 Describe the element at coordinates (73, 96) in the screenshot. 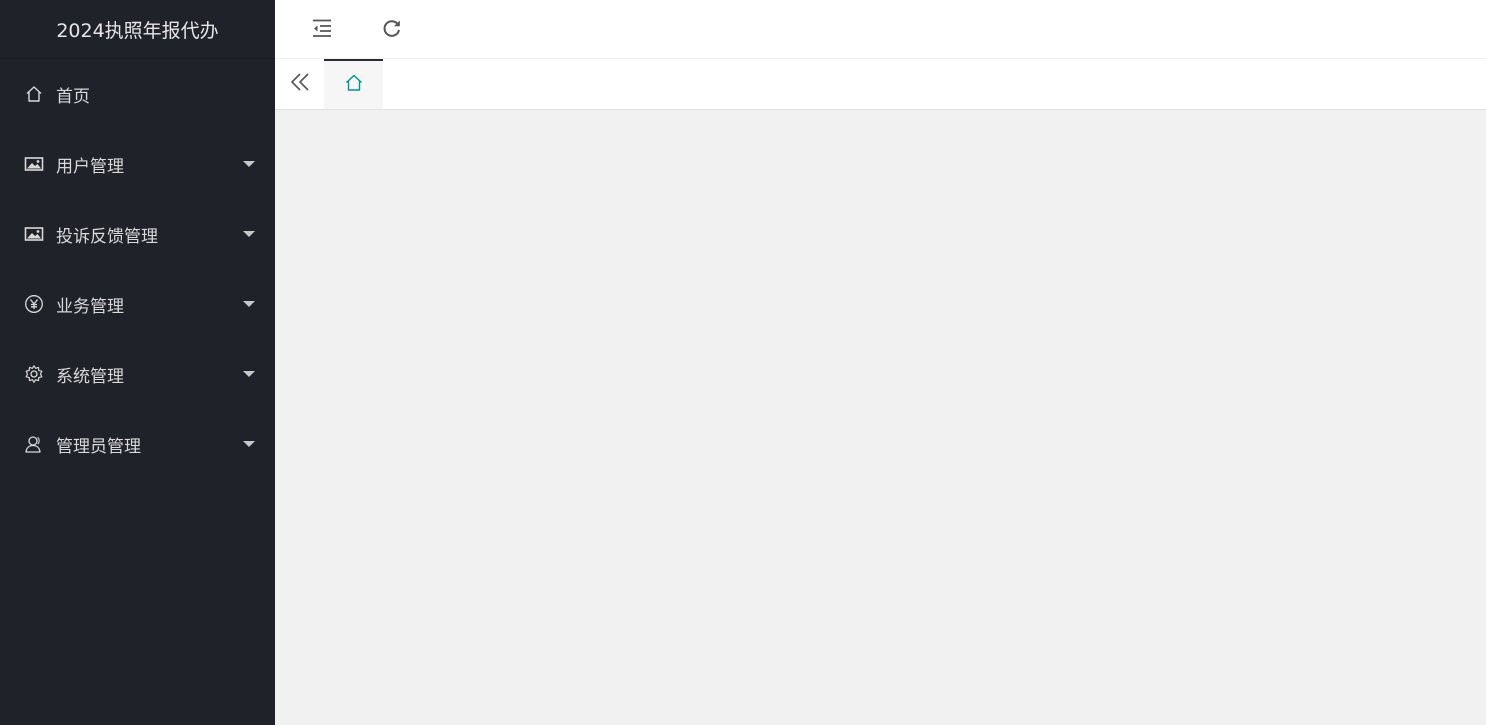

I see `sidebar-item-label: 首页` at that location.